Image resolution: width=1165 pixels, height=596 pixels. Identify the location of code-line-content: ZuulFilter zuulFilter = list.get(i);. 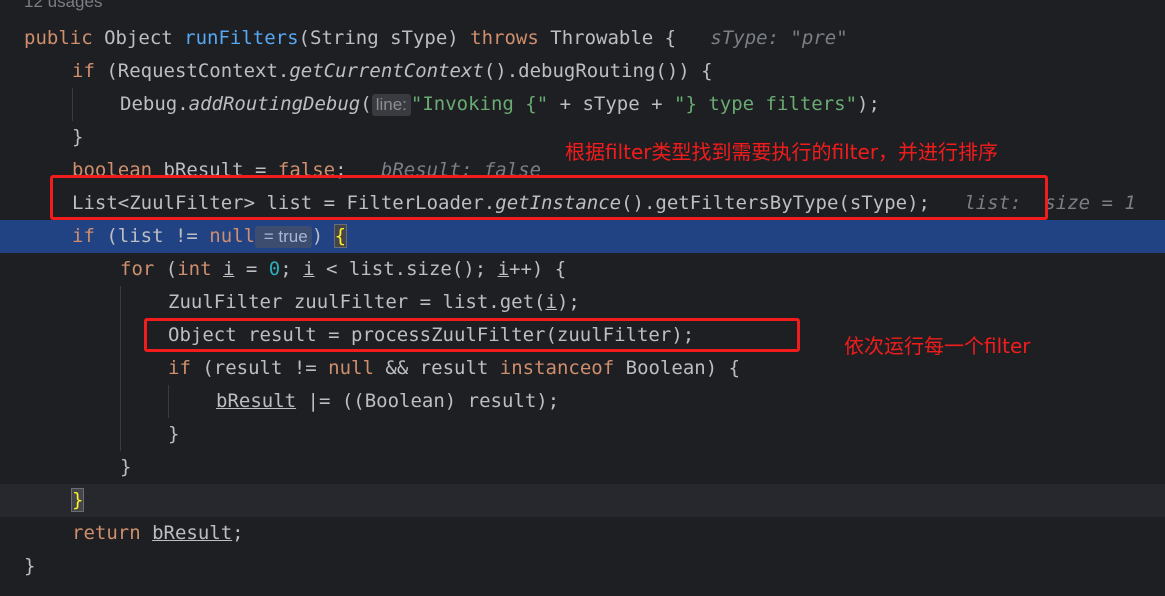
(374, 302).